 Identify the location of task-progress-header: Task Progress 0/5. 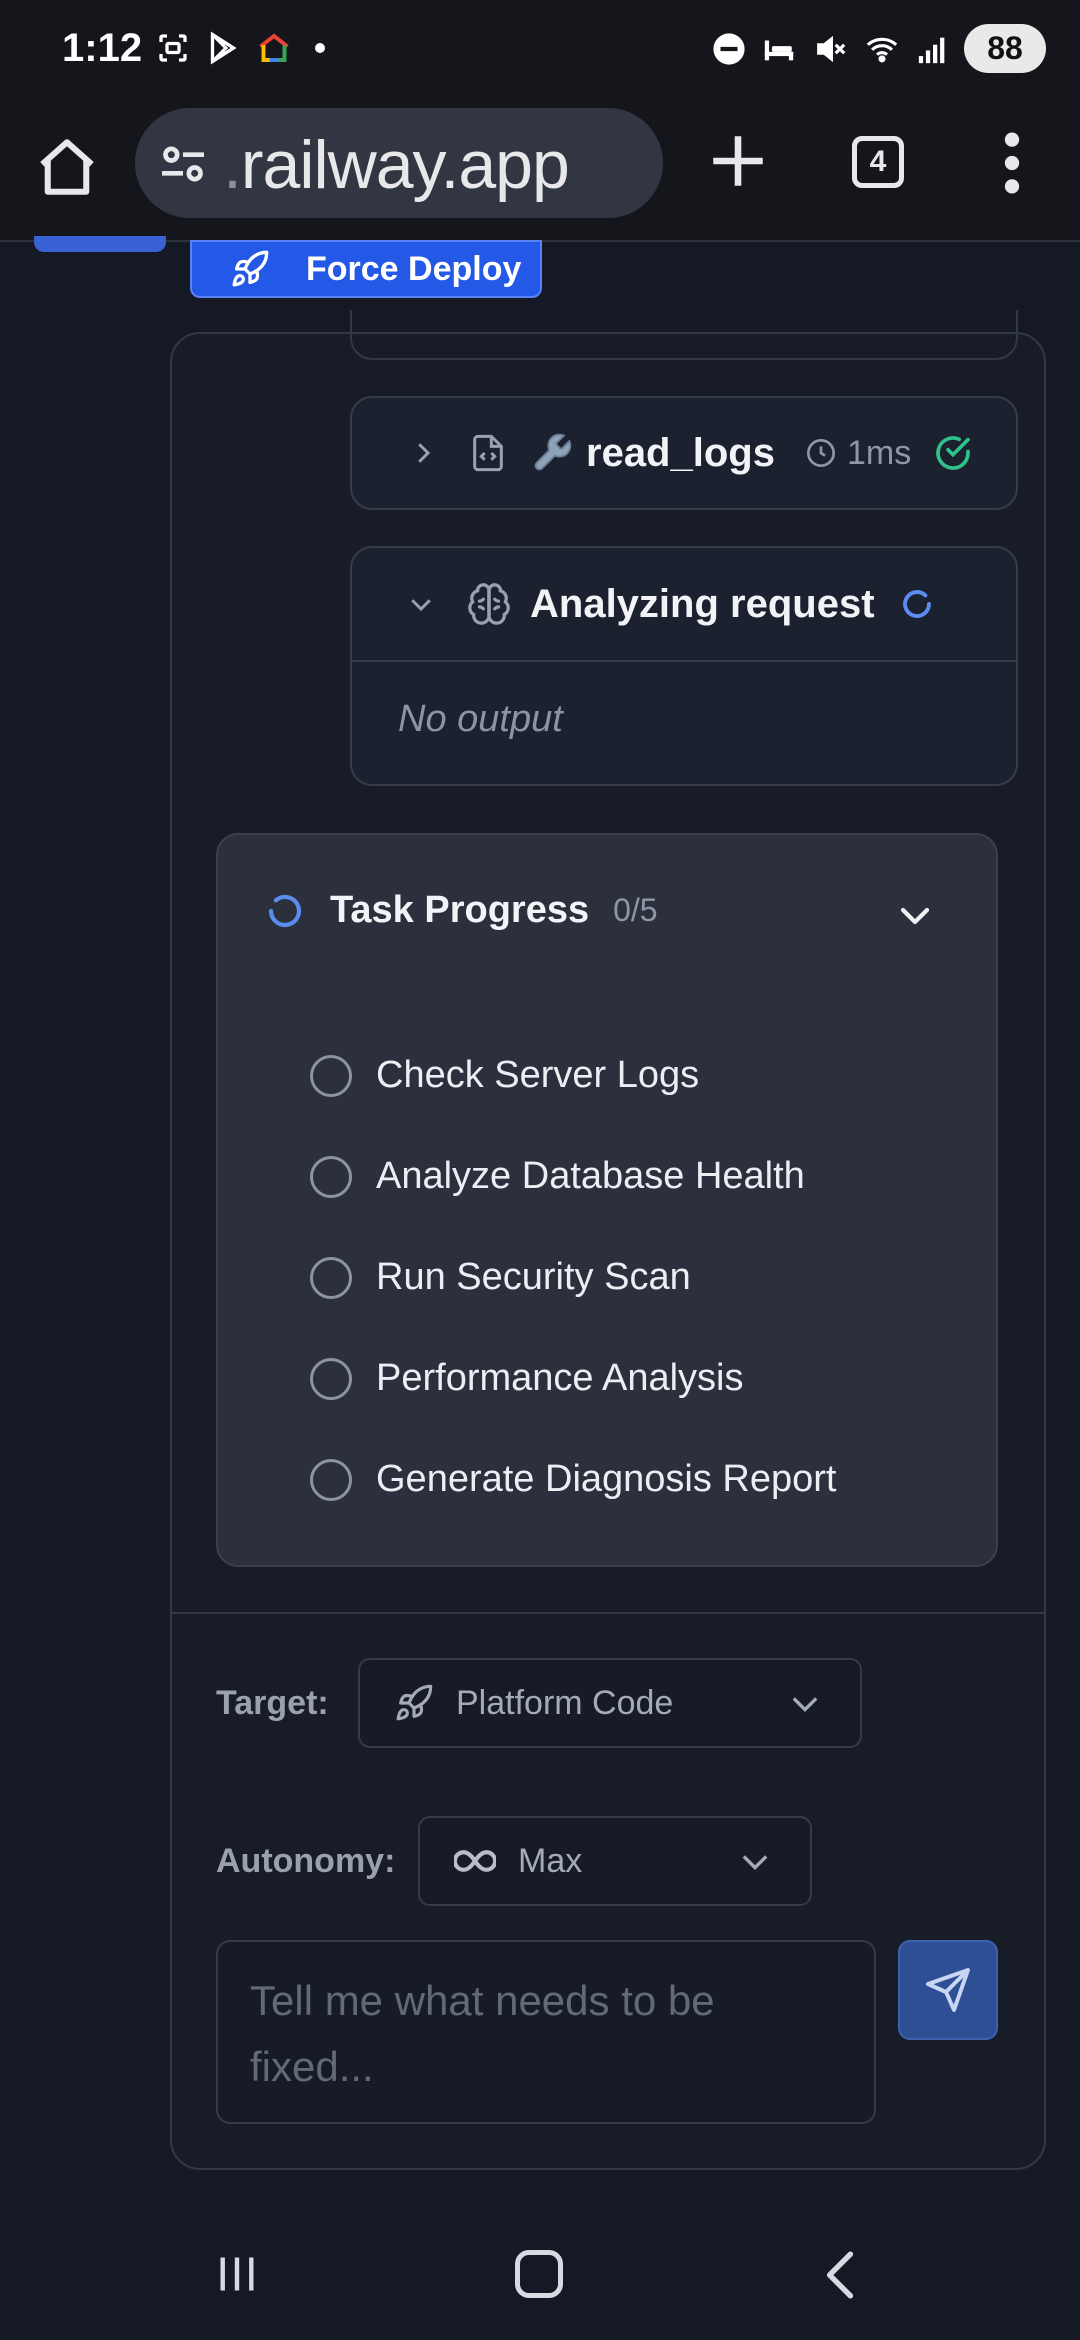
(461, 910).